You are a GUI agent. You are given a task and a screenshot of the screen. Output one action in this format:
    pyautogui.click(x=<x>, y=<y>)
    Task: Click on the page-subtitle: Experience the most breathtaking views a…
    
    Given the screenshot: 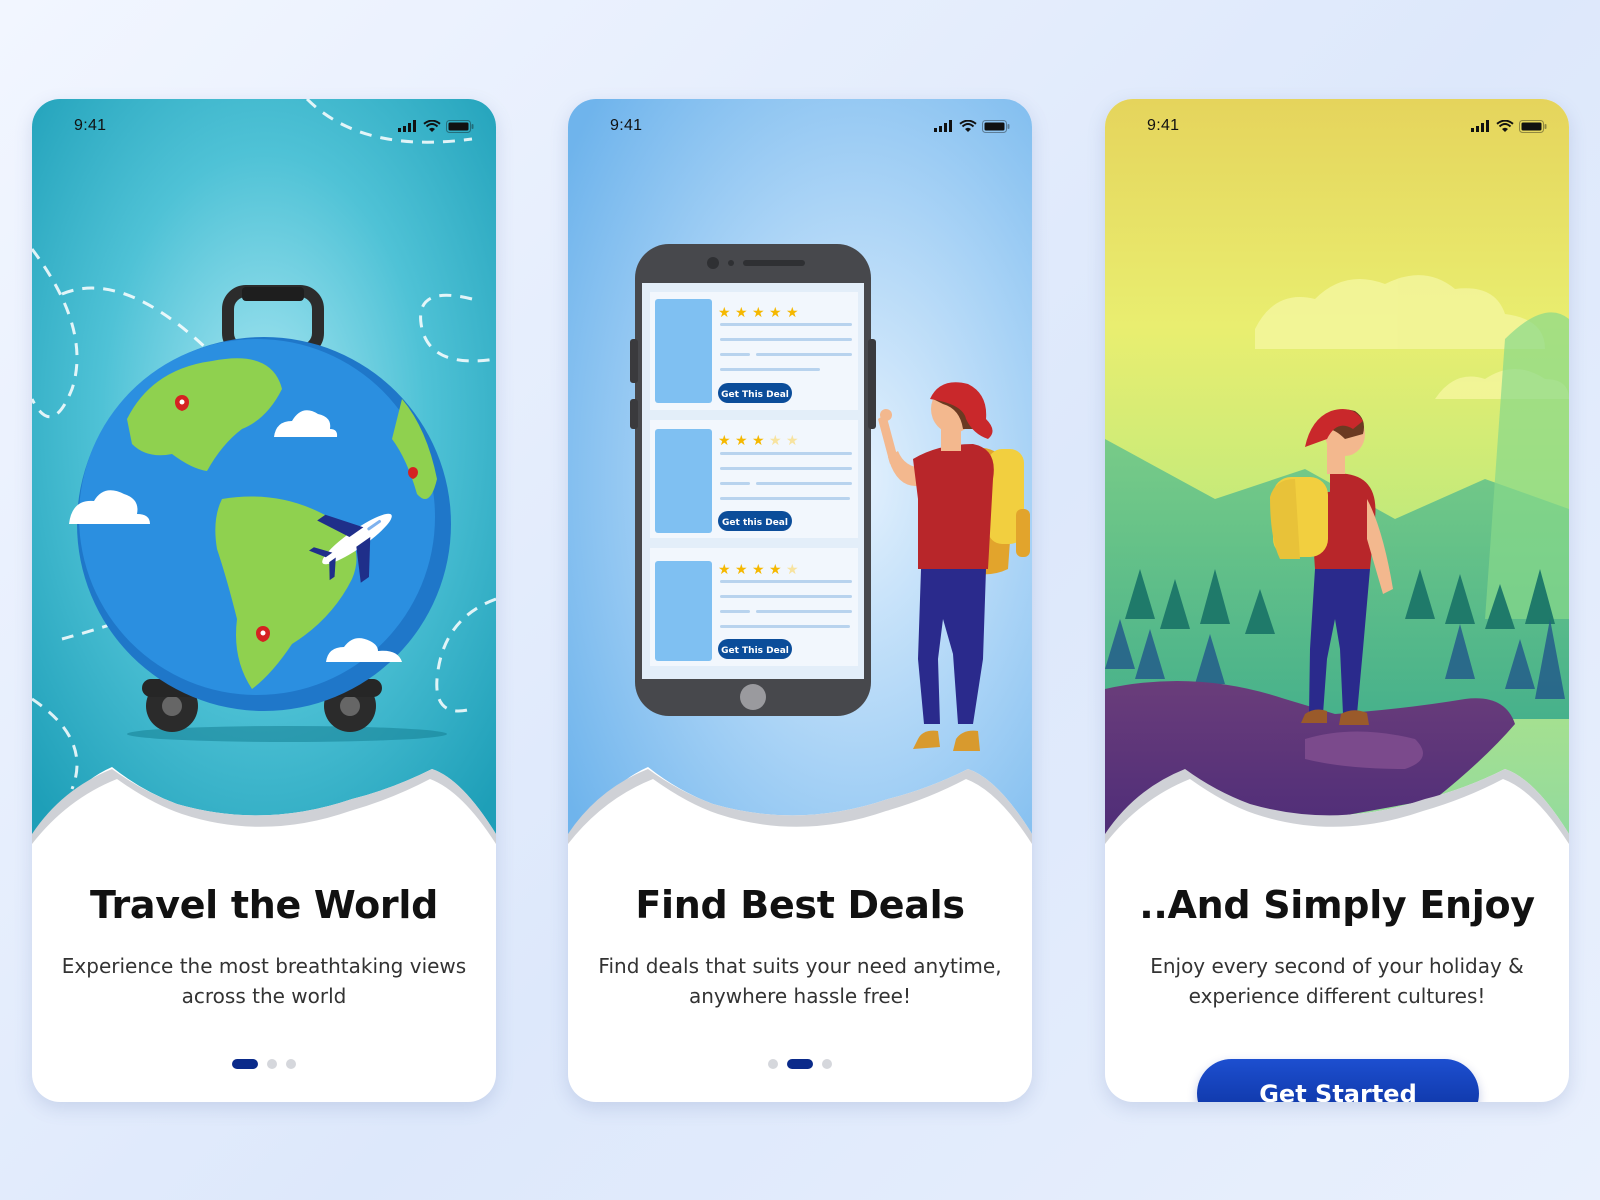 What is the action you would take?
    pyautogui.click(x=264, y=981)
    